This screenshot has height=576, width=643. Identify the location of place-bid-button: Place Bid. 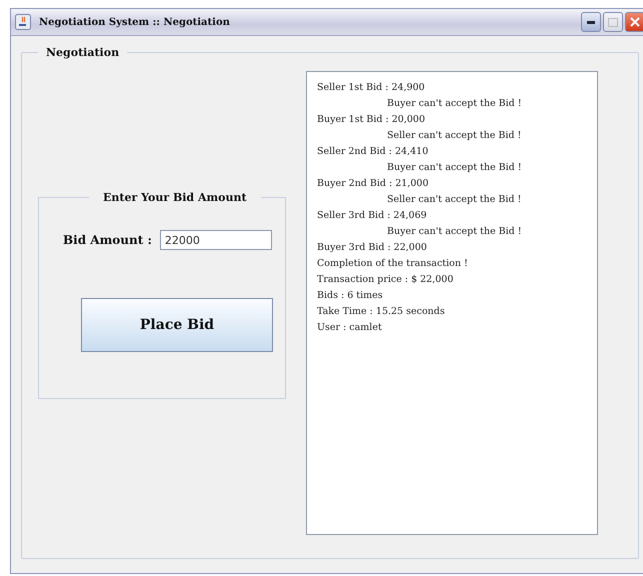
(177, 325).